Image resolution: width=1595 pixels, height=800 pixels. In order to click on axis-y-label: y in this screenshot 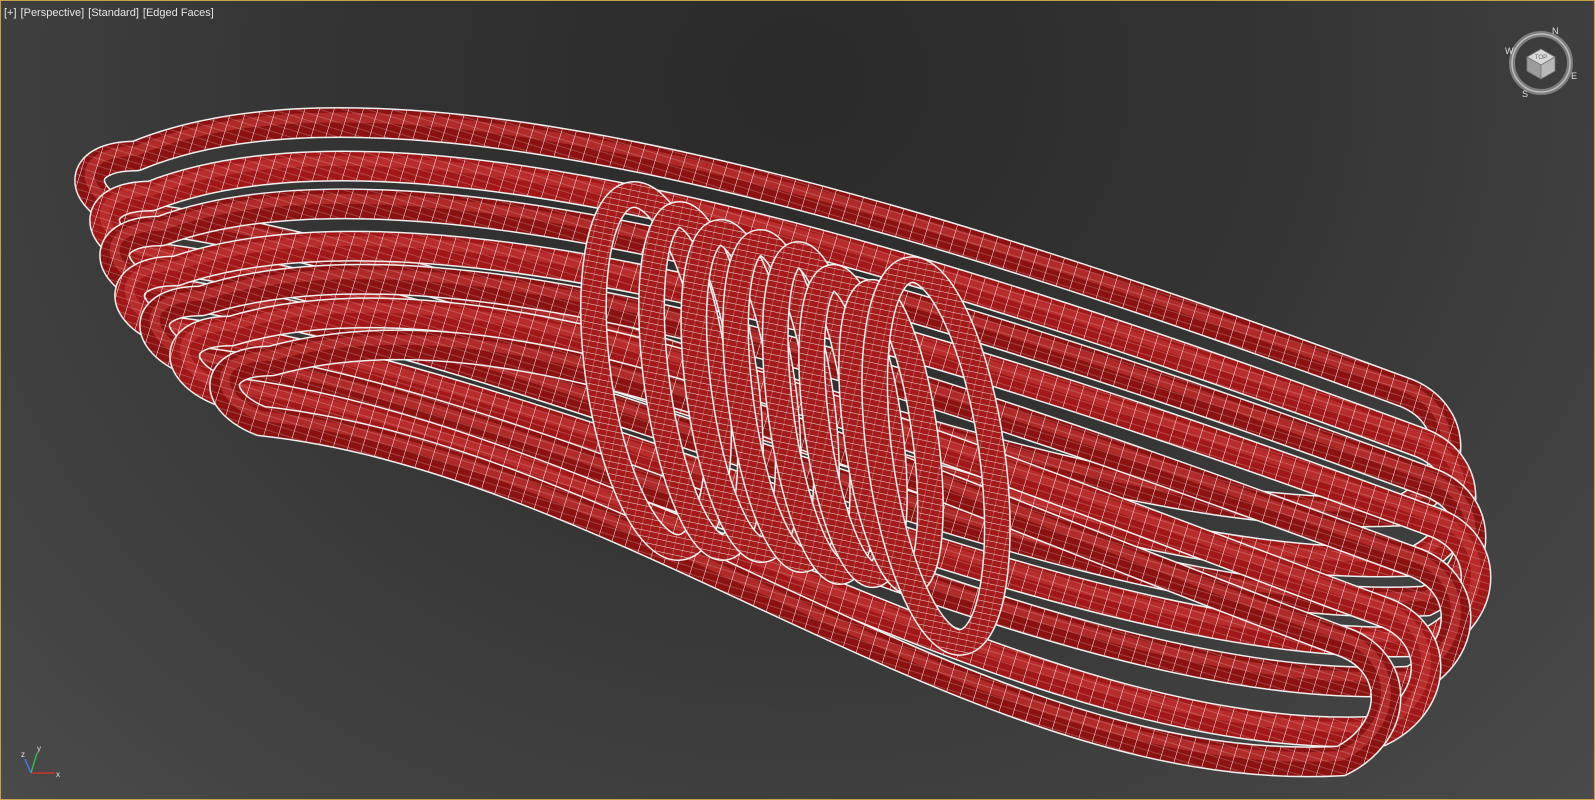, I will do `click(39, 748)`.